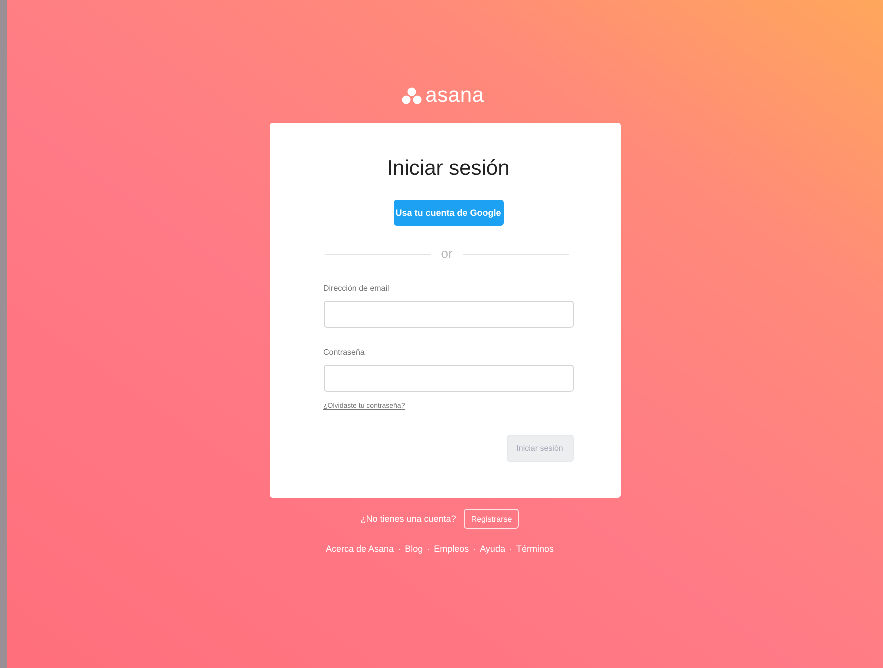 This screenshot has width=883, height=668. What do you see at coordinates (493, 549) in the screenshot?
I see `footer-link: Ayuda` at bounding box center [493, 549].